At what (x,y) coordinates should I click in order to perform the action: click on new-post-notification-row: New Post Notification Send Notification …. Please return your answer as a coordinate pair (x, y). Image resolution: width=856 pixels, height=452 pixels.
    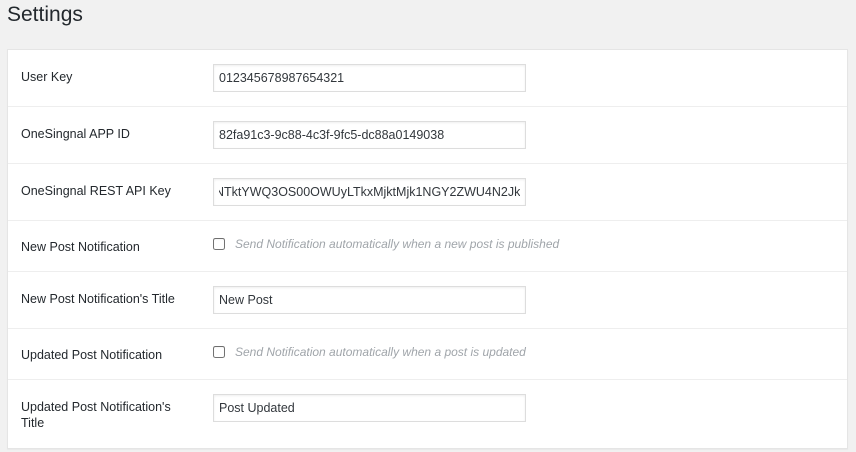
    Looking at the image, I should click on (427, 246).